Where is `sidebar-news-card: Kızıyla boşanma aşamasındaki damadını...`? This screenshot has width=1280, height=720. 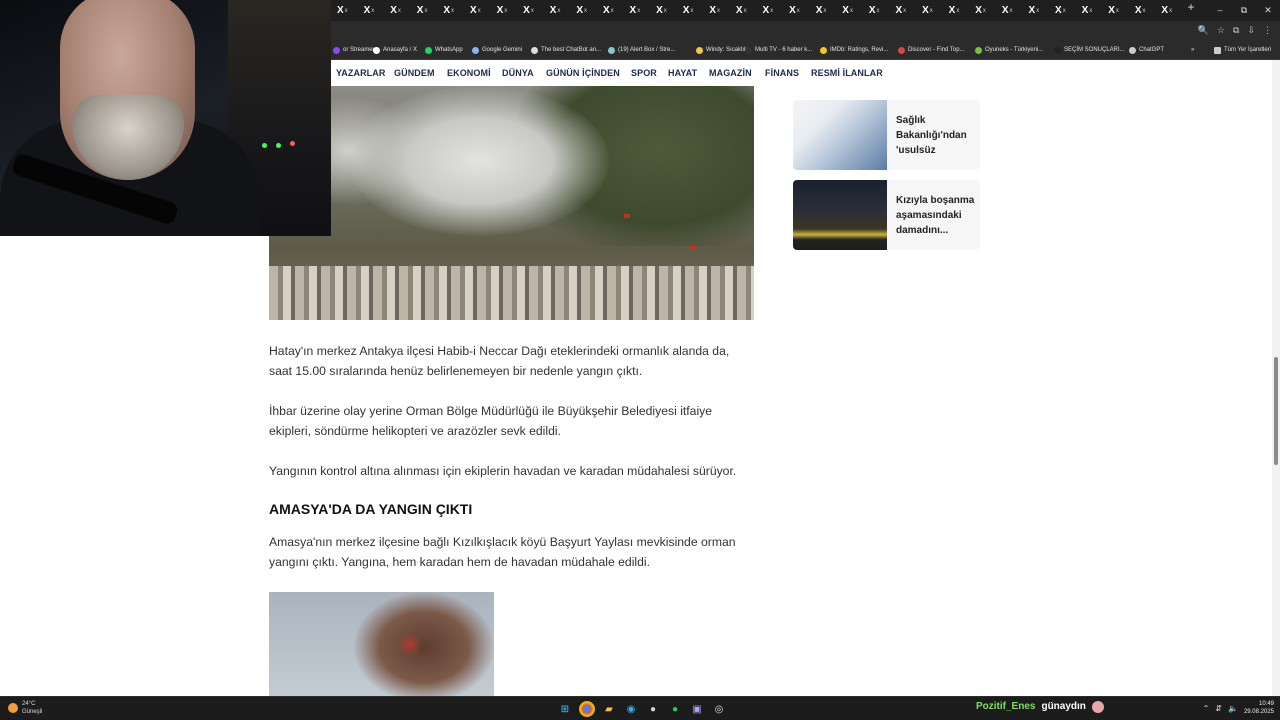 sidebar-news-card: Kızıyla boşanma aşamasındaki damadını... is located at coordinates (886, 215).